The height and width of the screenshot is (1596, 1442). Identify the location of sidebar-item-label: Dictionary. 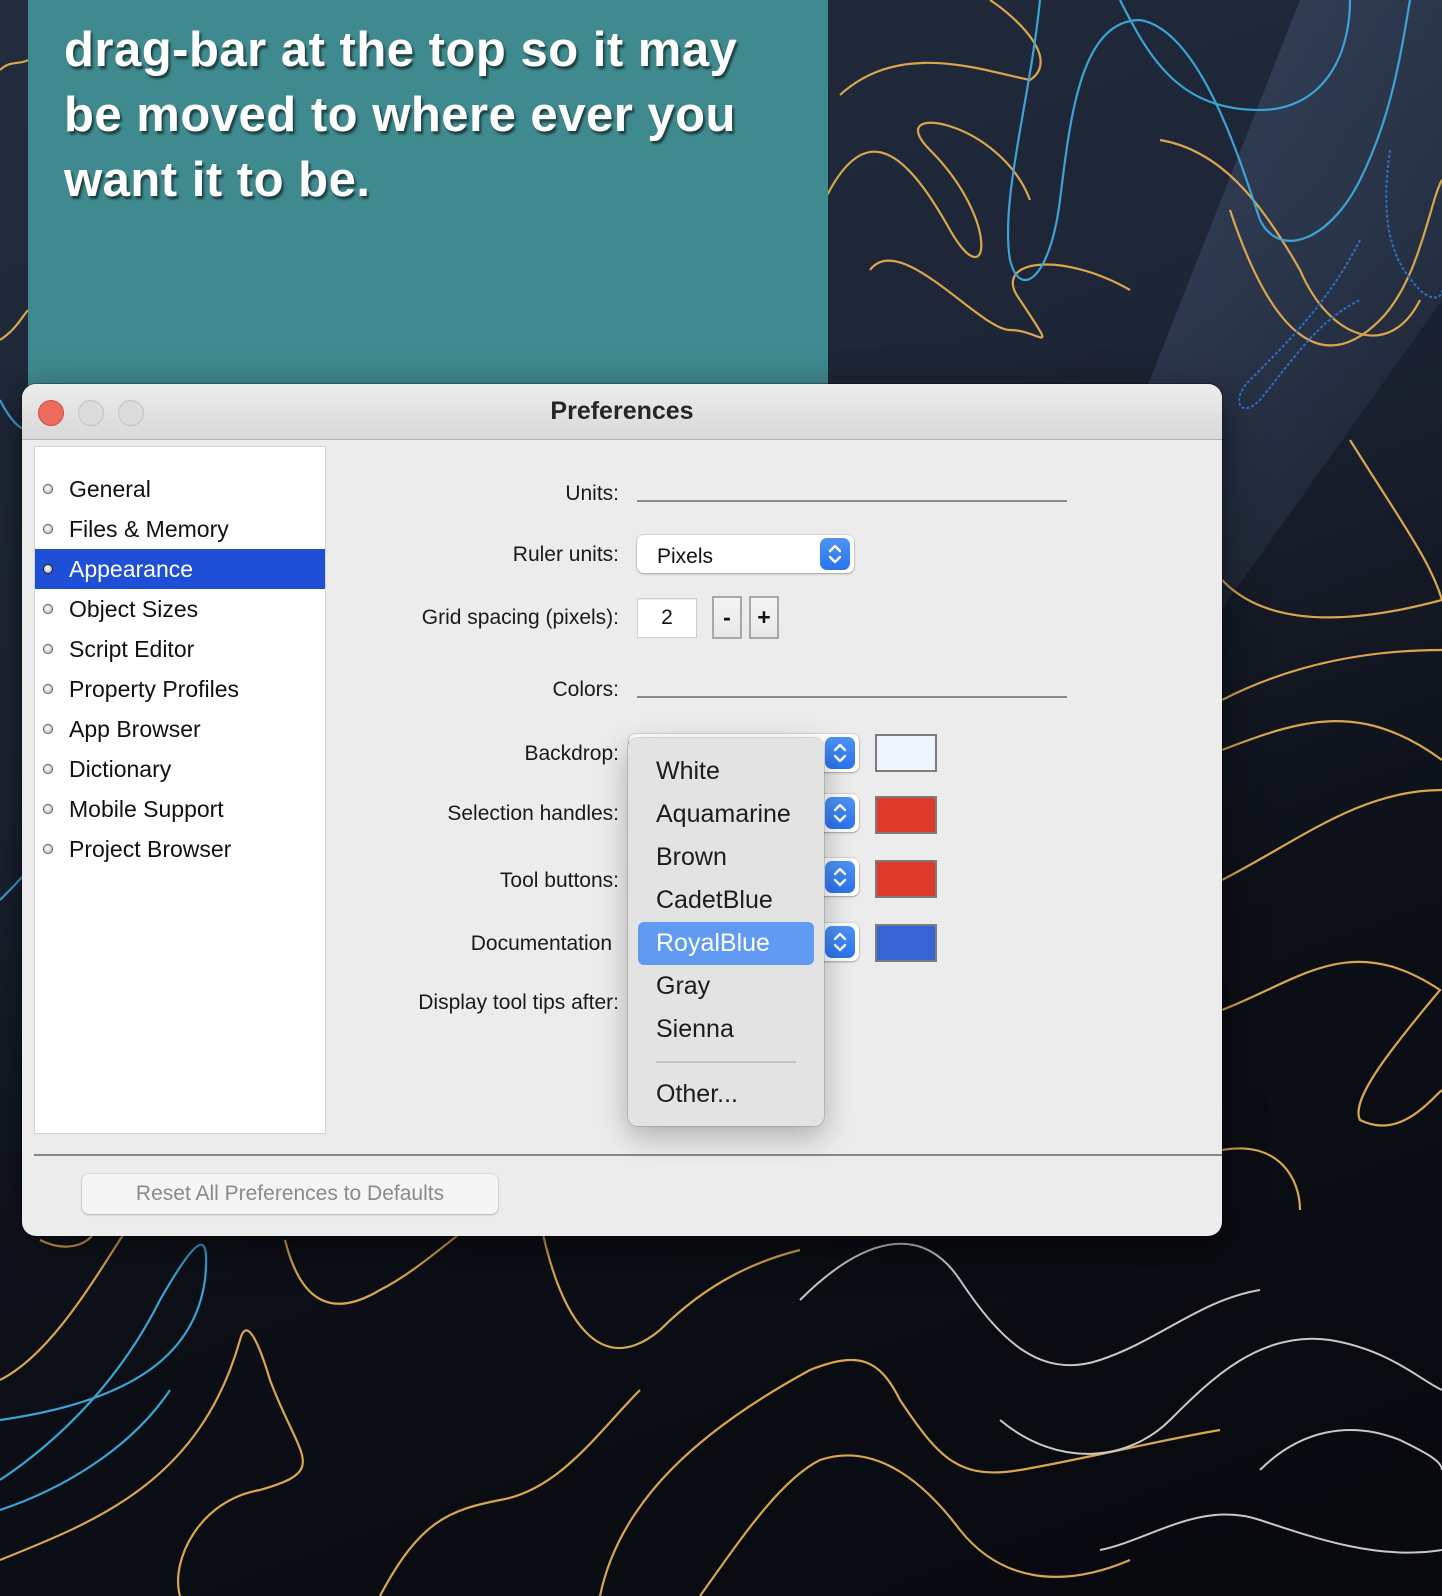
(120, 768).